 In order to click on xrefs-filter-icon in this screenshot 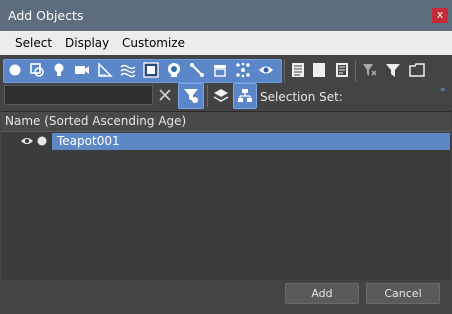, I will do `click(174, 70)`.